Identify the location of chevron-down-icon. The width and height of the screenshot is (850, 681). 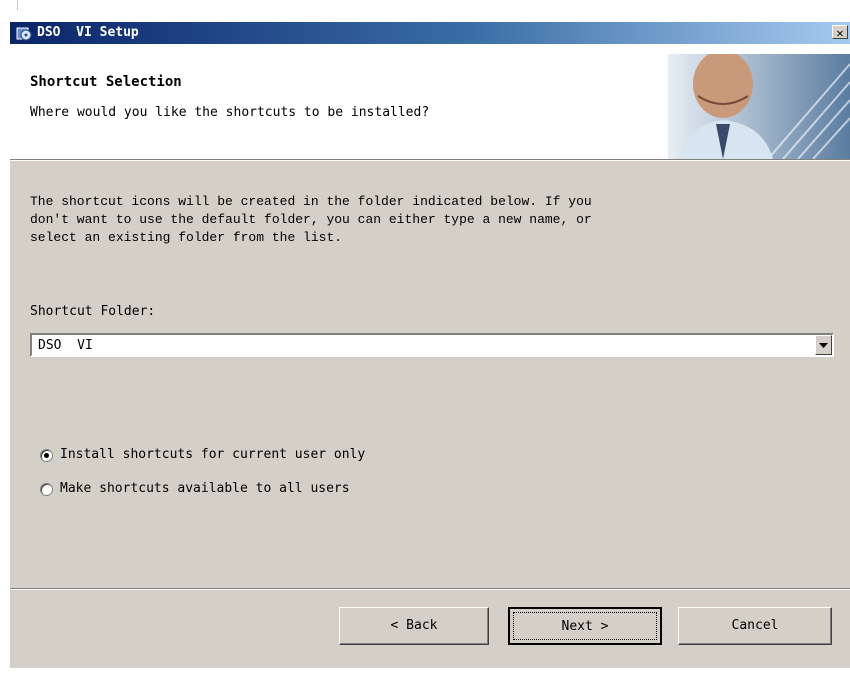
(823, 345).